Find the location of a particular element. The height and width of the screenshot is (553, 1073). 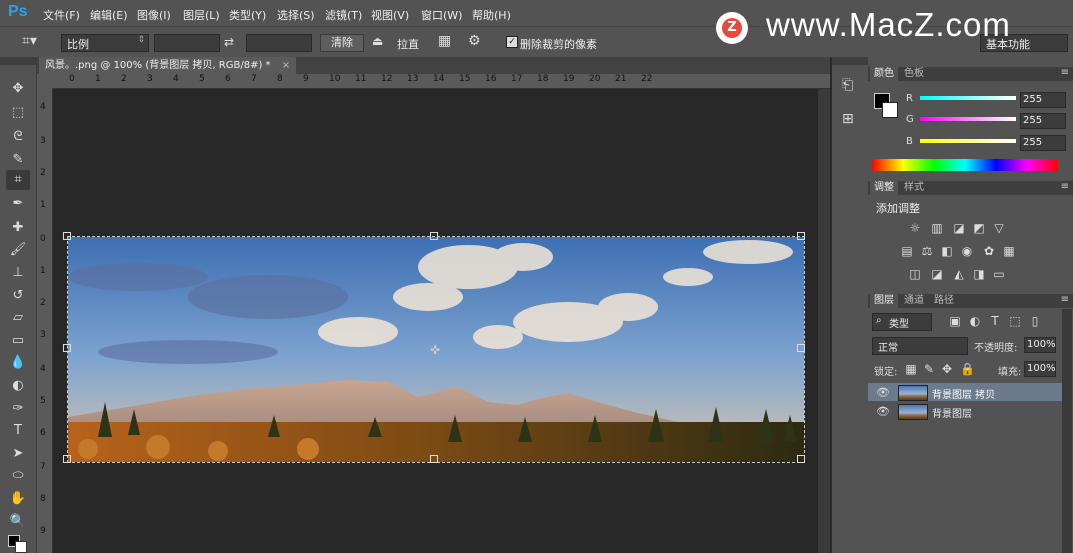

properties-panel-icon: ⊞ is located at coordinates (848, 119).